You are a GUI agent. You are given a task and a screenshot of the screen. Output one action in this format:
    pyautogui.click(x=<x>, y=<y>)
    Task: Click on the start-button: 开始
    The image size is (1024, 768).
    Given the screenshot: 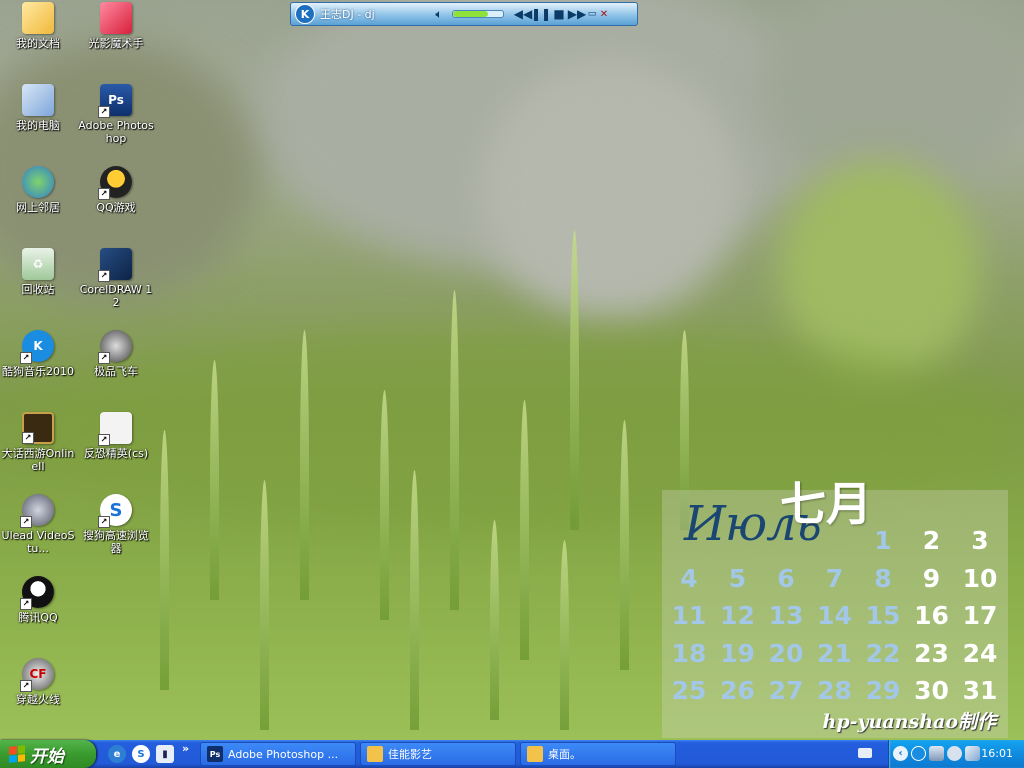 What is the action you would take?
    pyautogui.click(x=48, y=754)
    